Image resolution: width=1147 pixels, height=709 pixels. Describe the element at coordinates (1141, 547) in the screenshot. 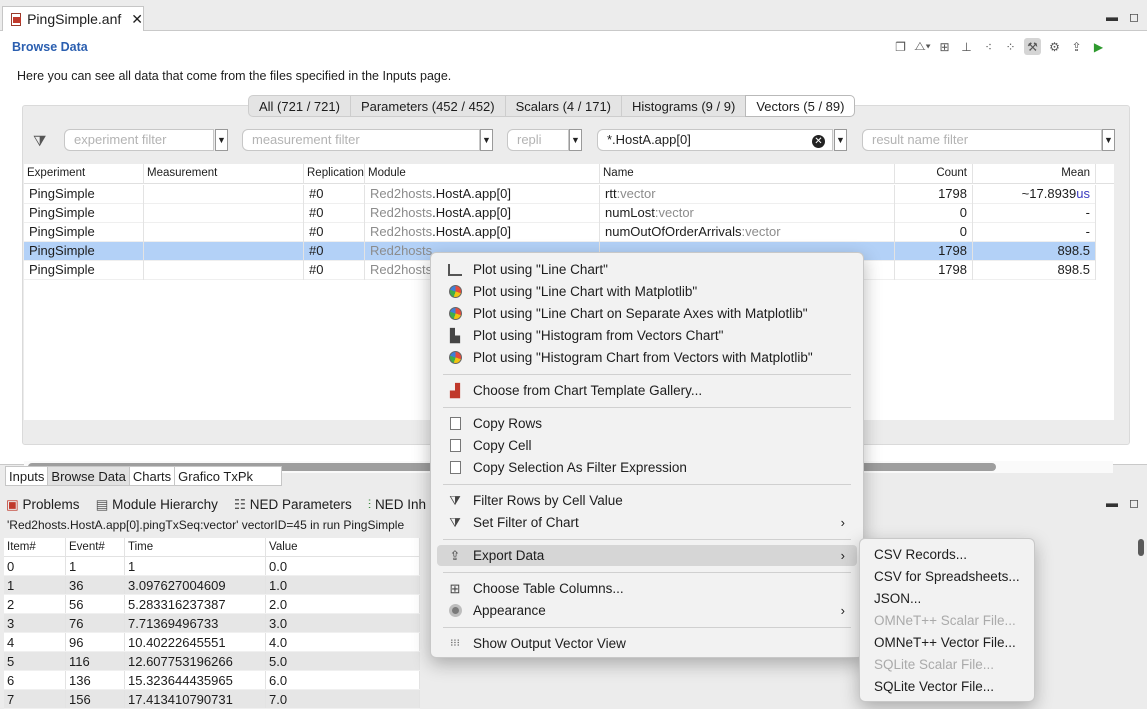

I see `vertical-scrollbar-thumb` at that location.